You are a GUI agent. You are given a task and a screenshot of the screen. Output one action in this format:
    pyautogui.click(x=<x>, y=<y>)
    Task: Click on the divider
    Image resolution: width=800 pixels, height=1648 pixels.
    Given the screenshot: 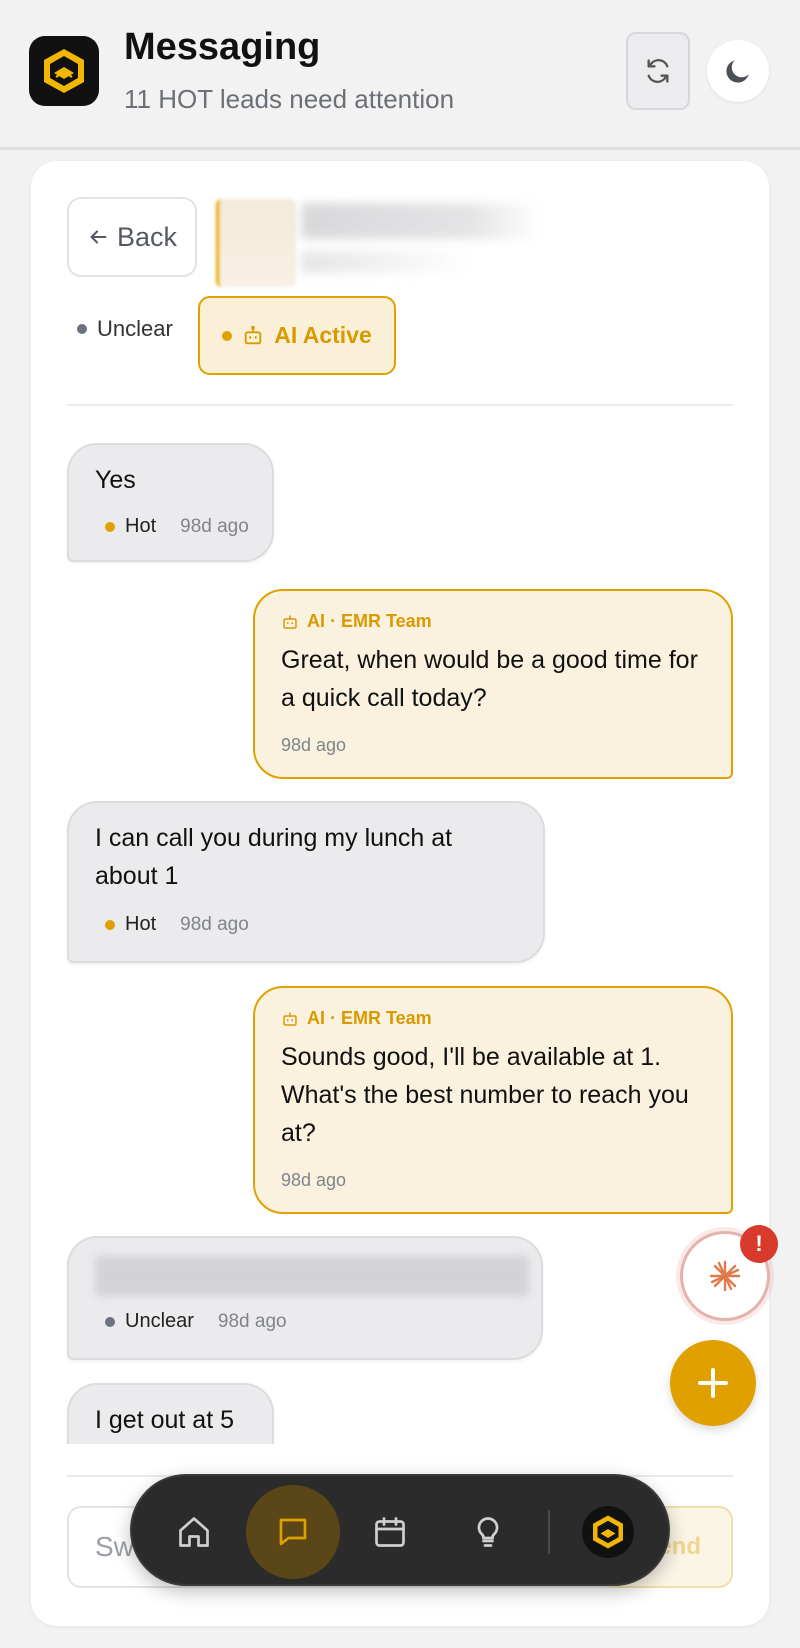 What is the action you would take?
    pyautogui.click(x=400, y=405)
    